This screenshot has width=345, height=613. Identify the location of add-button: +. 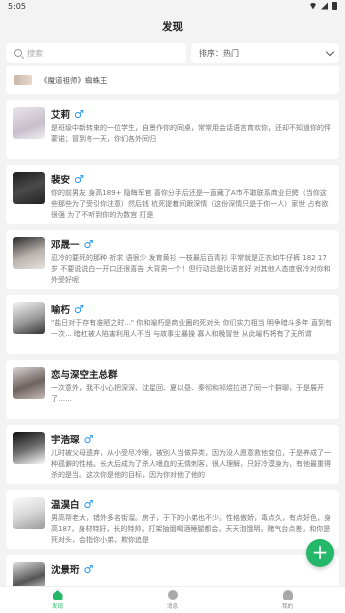
(320, 553).